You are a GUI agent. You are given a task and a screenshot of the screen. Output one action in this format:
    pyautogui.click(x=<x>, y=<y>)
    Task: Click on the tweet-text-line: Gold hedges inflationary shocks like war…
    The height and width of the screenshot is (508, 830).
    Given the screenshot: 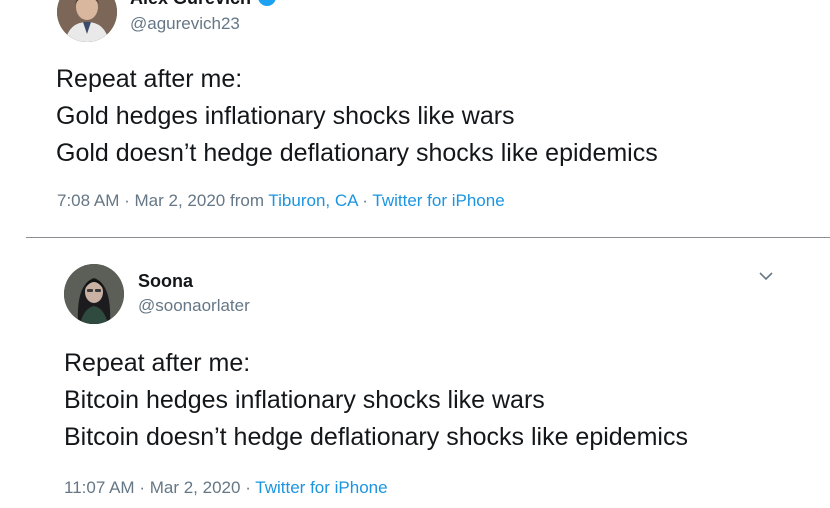 What is the action you would take?
    pyautogui.click(x=285, y=116)
    